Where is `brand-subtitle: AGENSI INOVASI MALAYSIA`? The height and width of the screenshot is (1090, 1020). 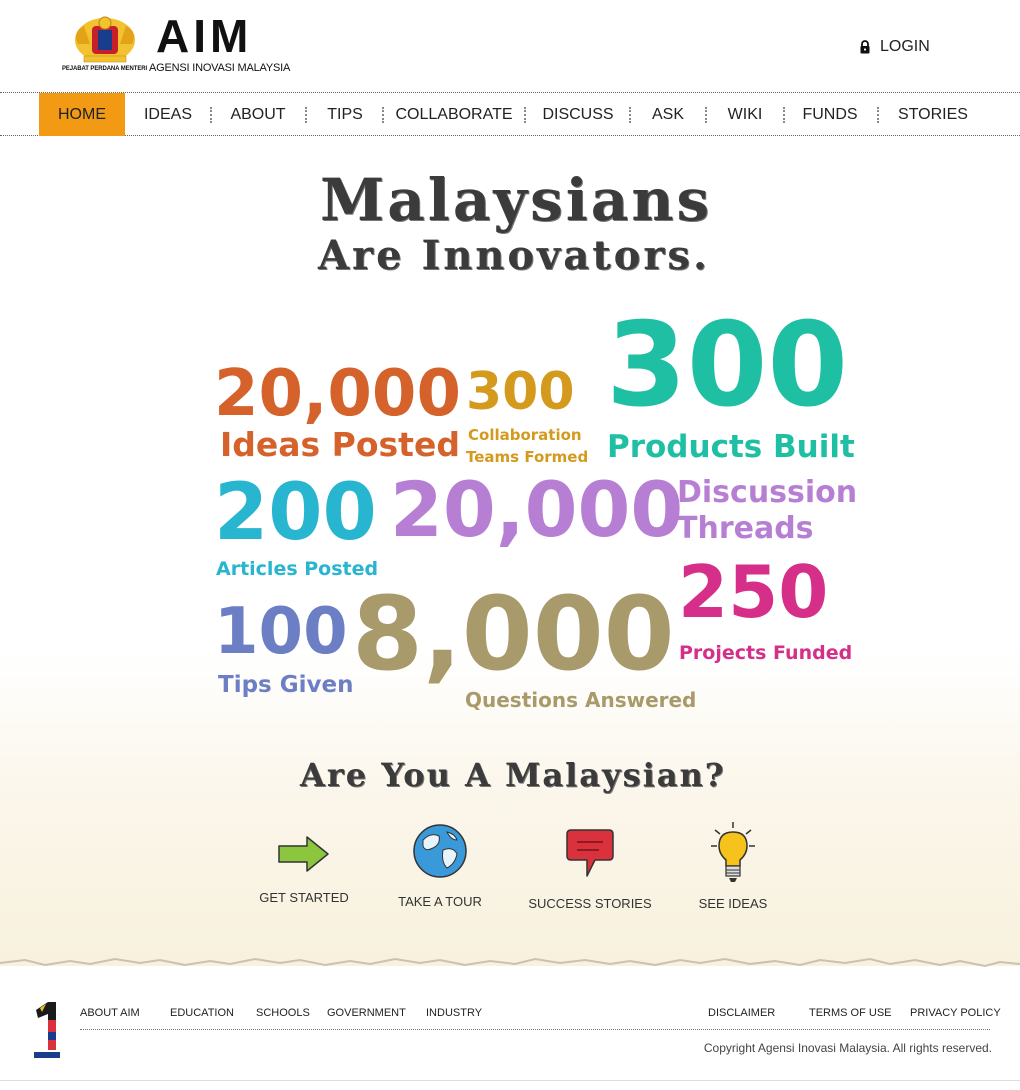 brand-subtitle: AGENSI INOVASI MALAYSIA is located at coordinates (220, 68).